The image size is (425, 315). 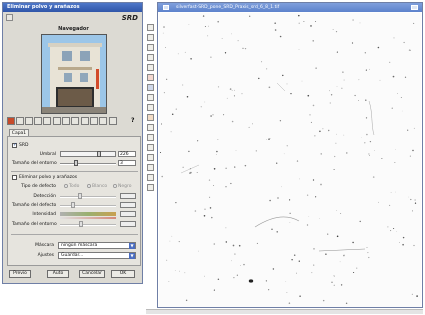 I want to click on auto-button: Auto, so click(x=58, y=274).